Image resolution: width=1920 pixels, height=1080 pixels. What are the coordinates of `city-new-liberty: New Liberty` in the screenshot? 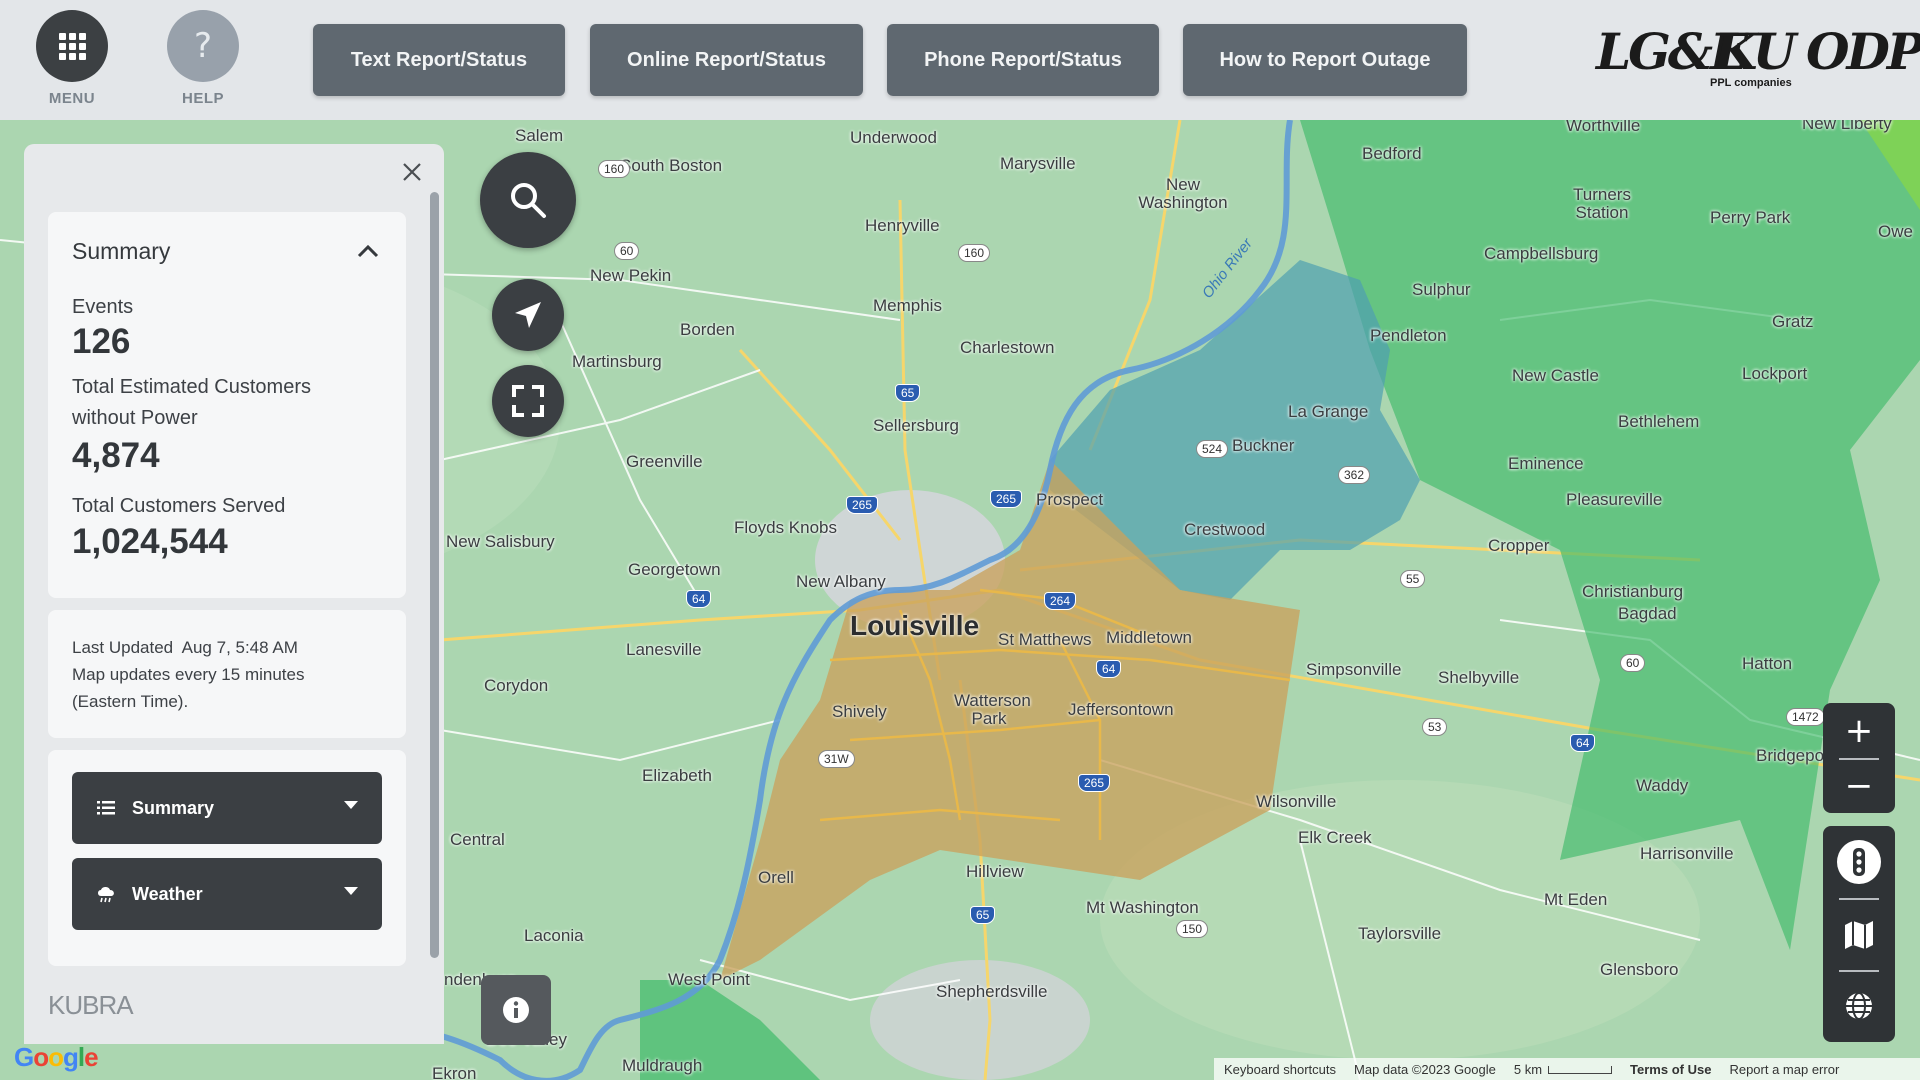 It's located at (1847, 126).